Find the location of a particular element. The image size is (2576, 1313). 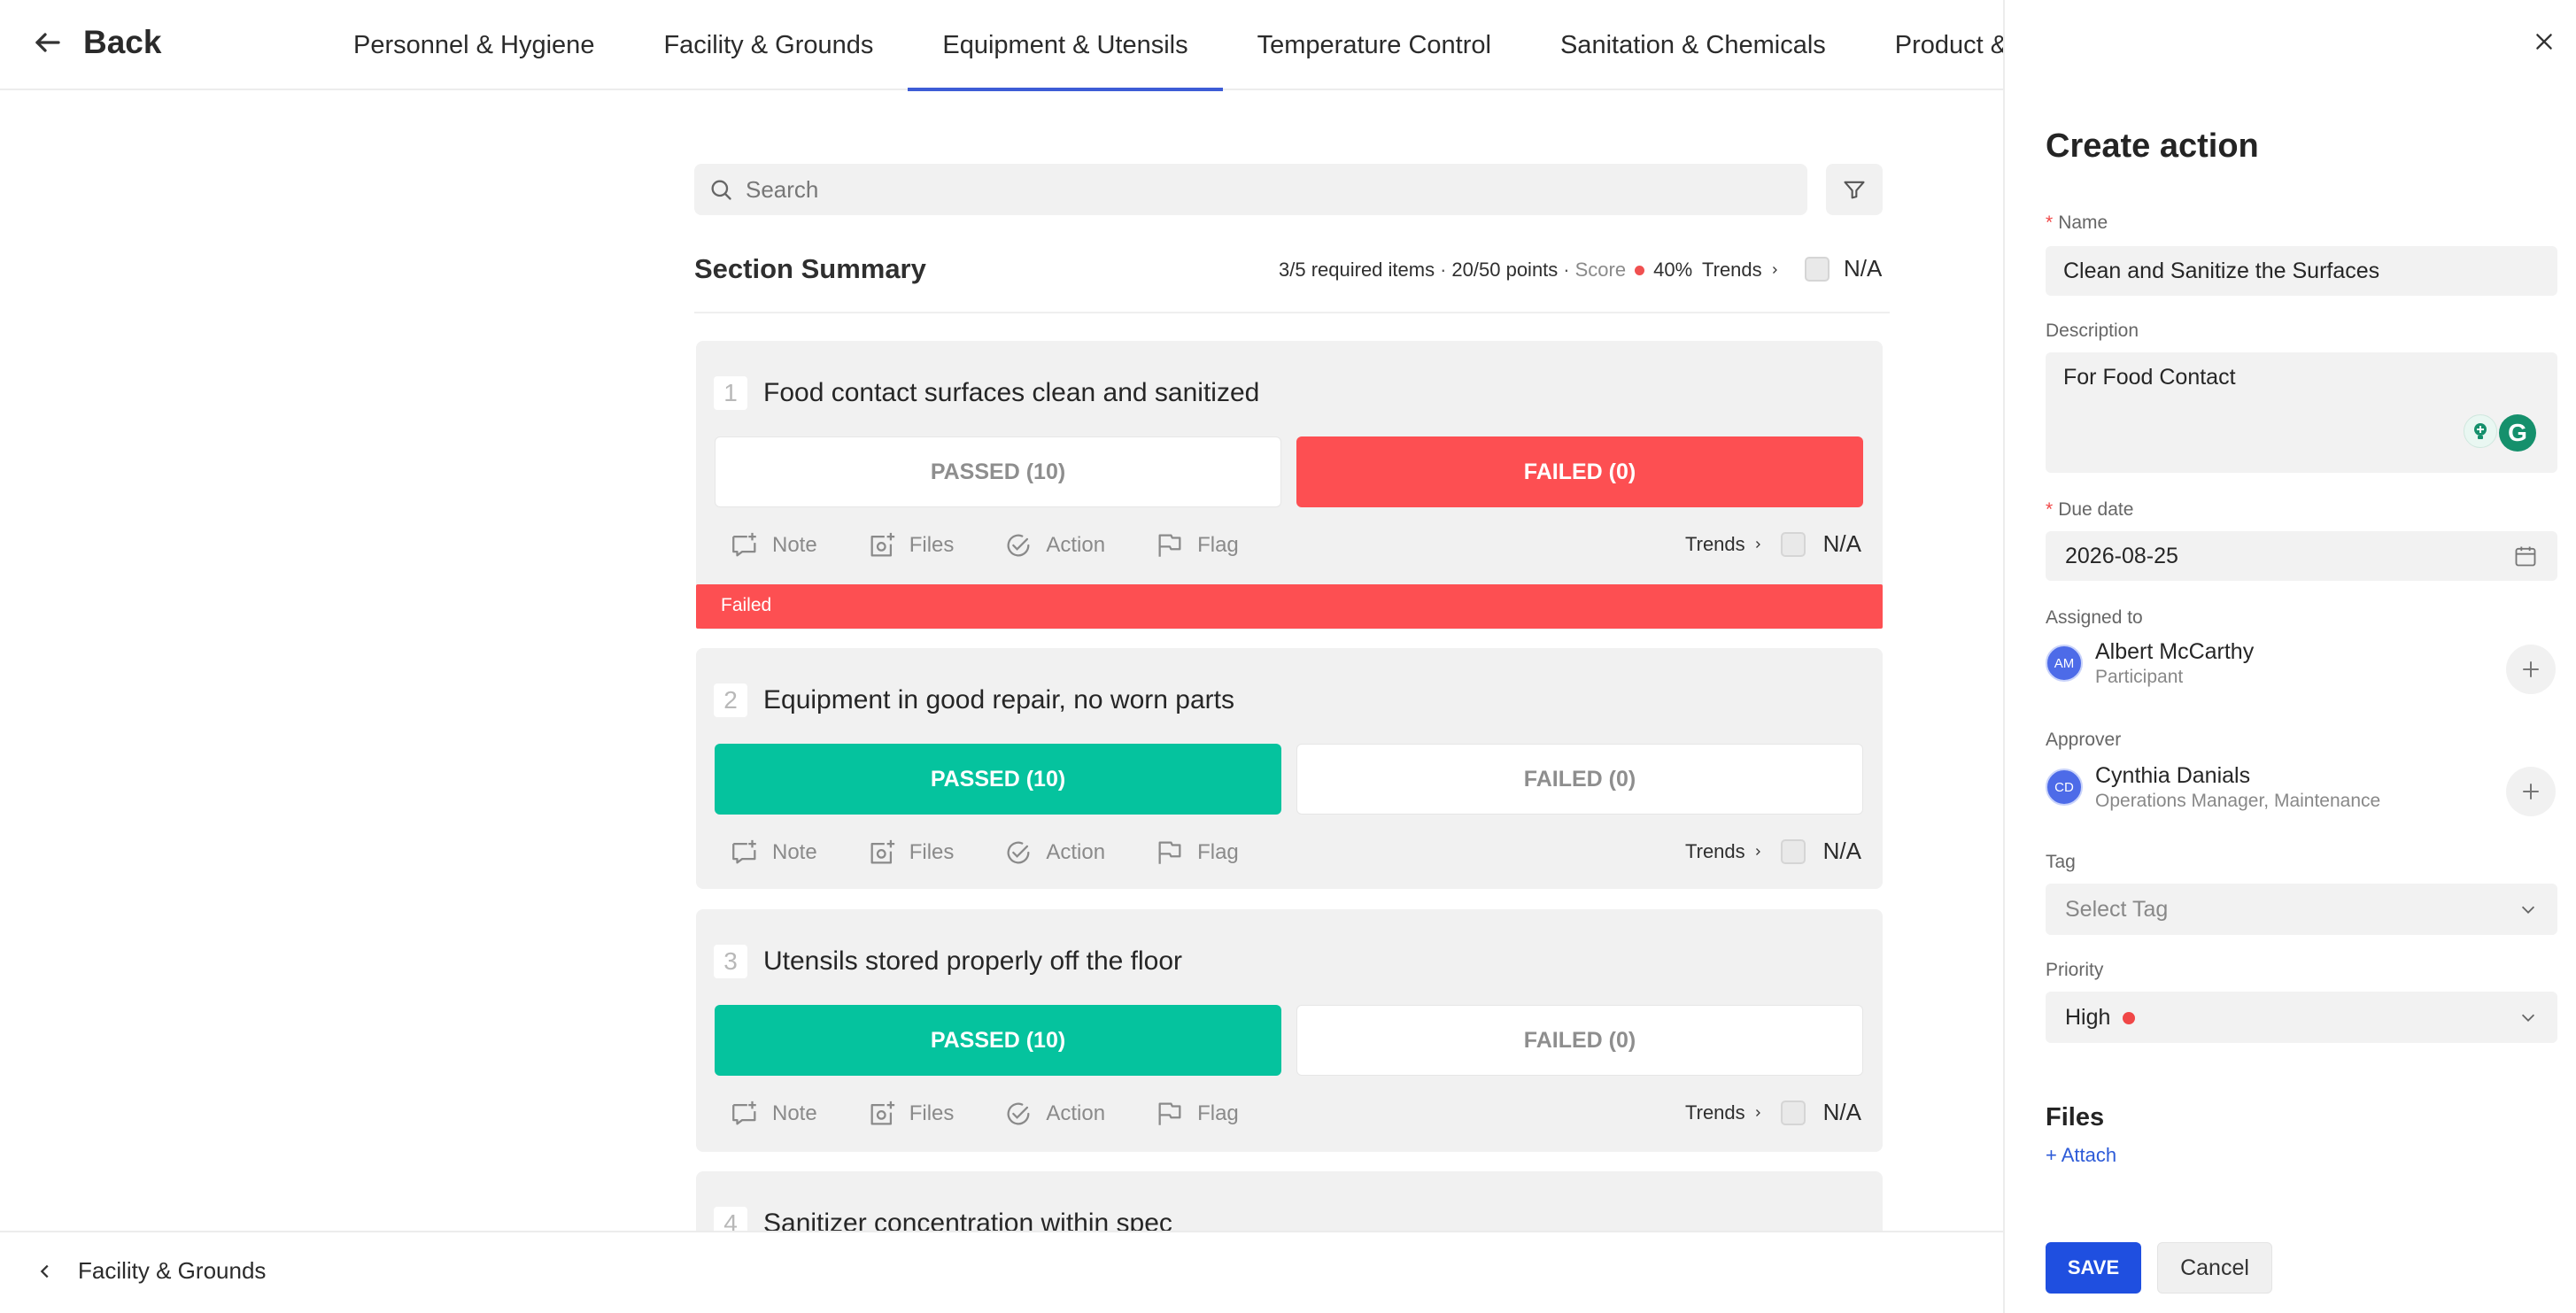

required-items: 3/5 required items is located at coordinates (1357, 270).